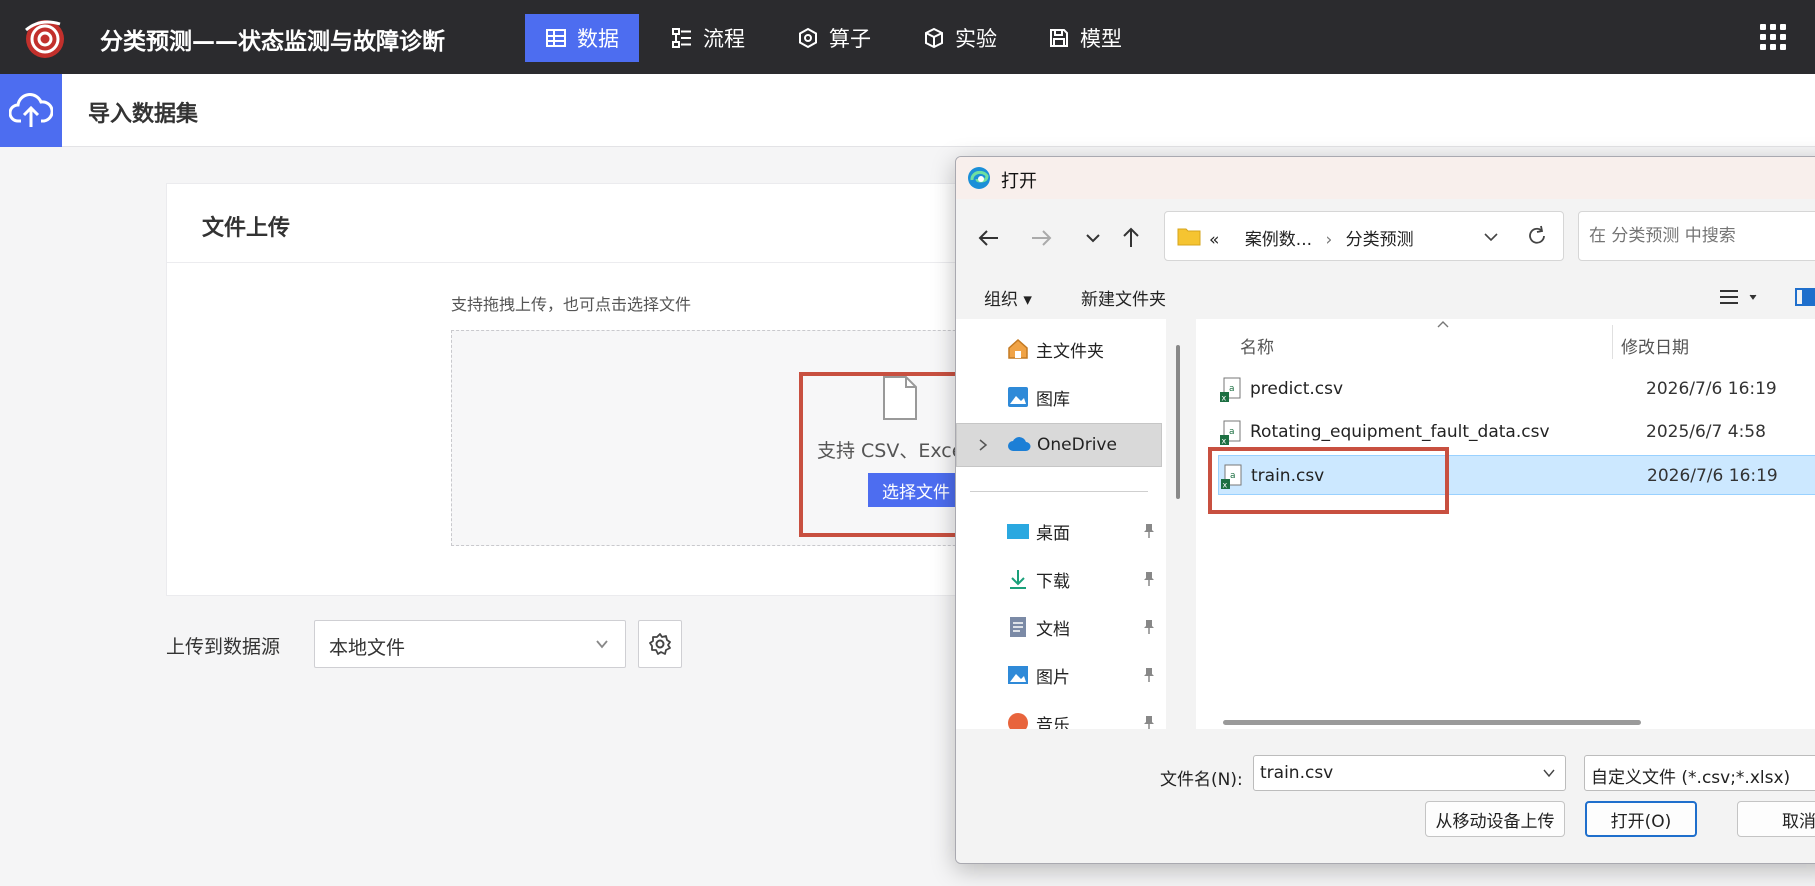 This screenshot has width=1815, height=886. What do you see at coordinates (1059, 38) in the screenshot?
I see `save-icon` at bounding box center [1059, 38].